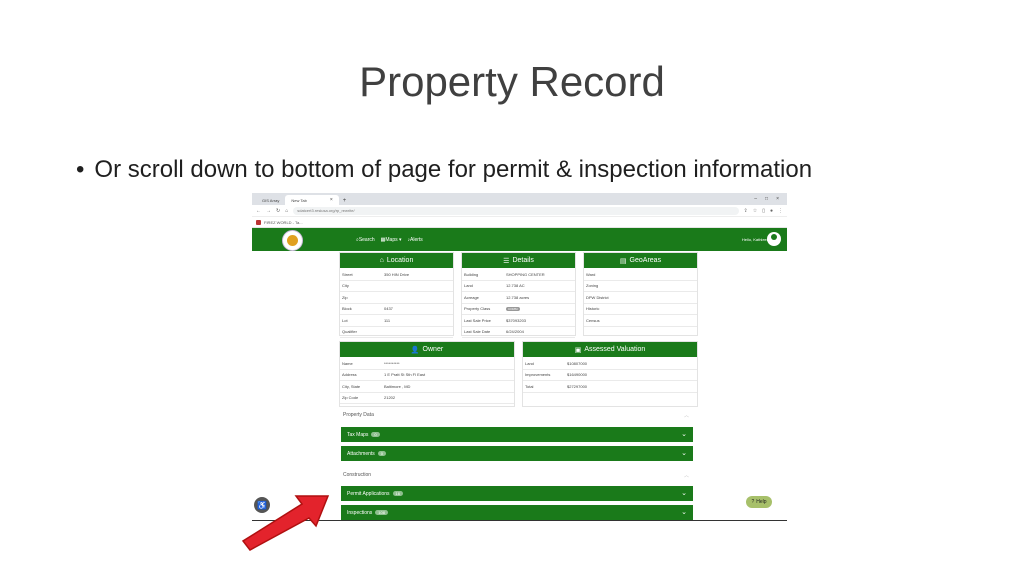 This screenshot has height=576, width=1024. Describe the element at coordinates (347, 363) in the screenshot. I see `field-key: Name` at that location.